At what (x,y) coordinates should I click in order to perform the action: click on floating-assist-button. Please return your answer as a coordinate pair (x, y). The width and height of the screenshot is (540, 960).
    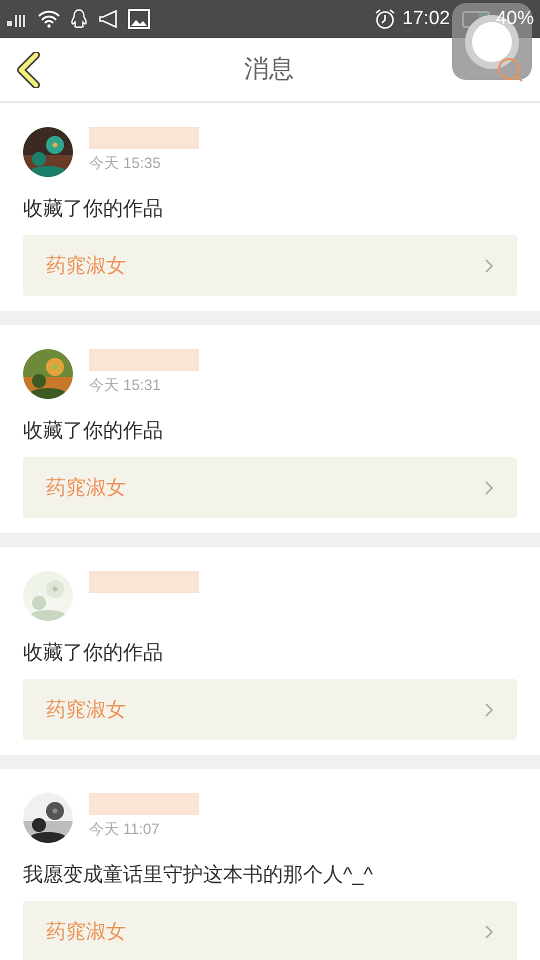
    Looking at the image, I should click on (492, 41).